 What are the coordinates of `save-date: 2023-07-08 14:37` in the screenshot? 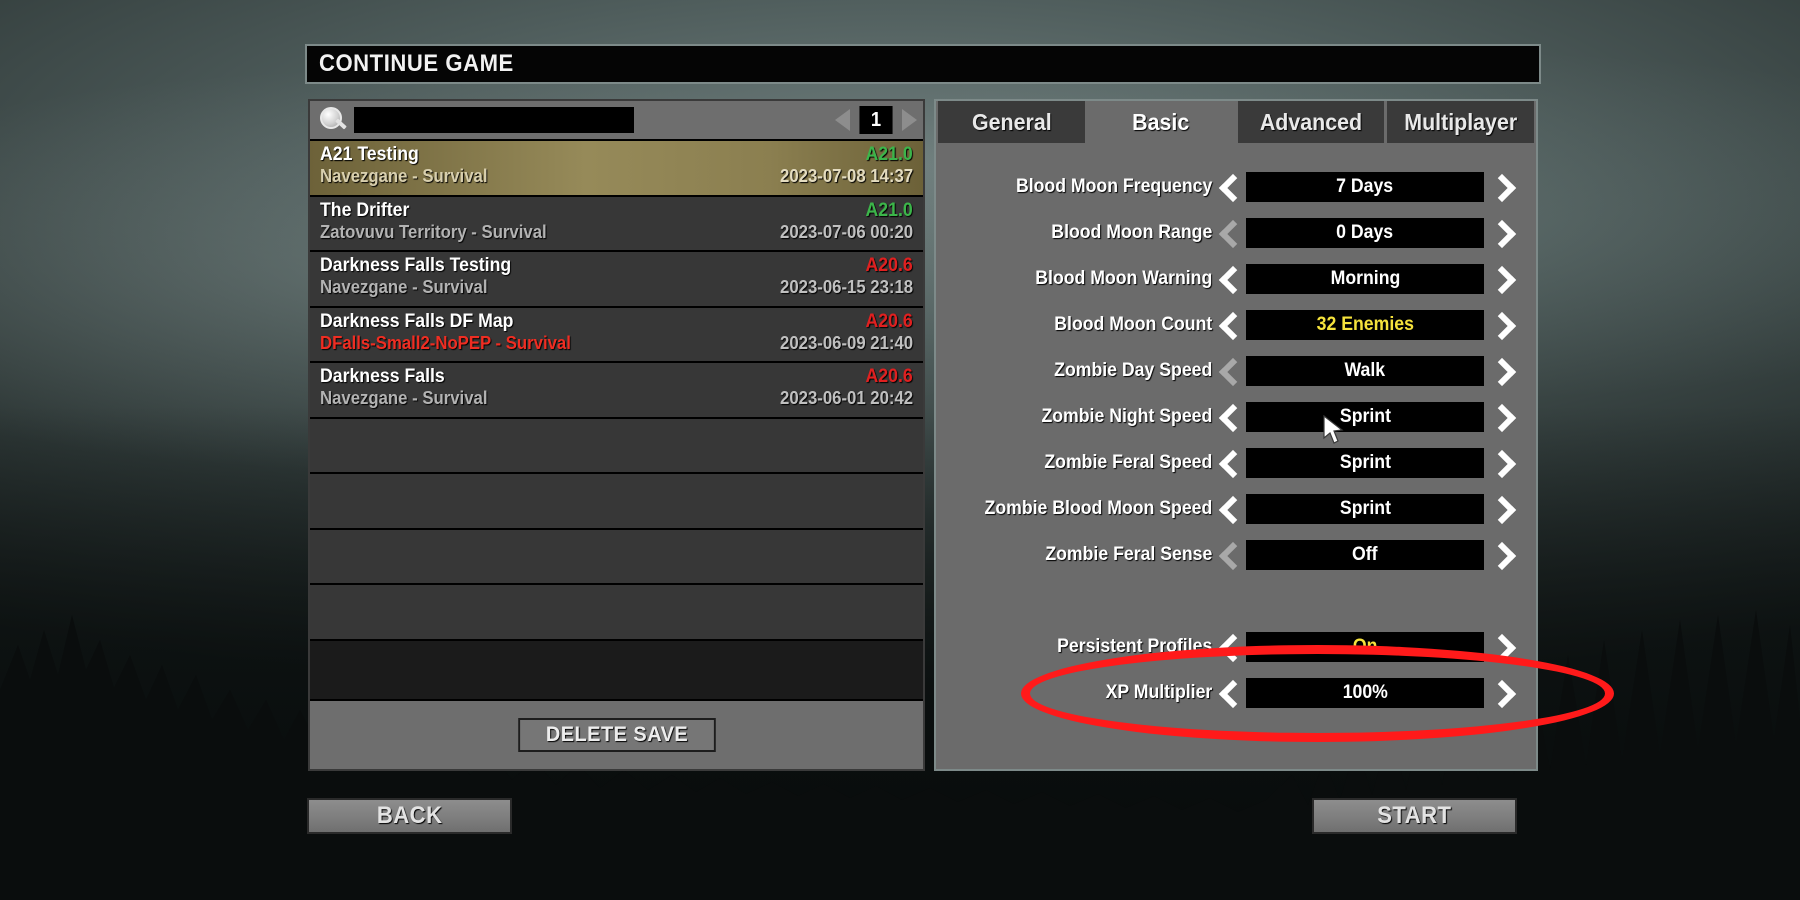 It's located at (846, 176).